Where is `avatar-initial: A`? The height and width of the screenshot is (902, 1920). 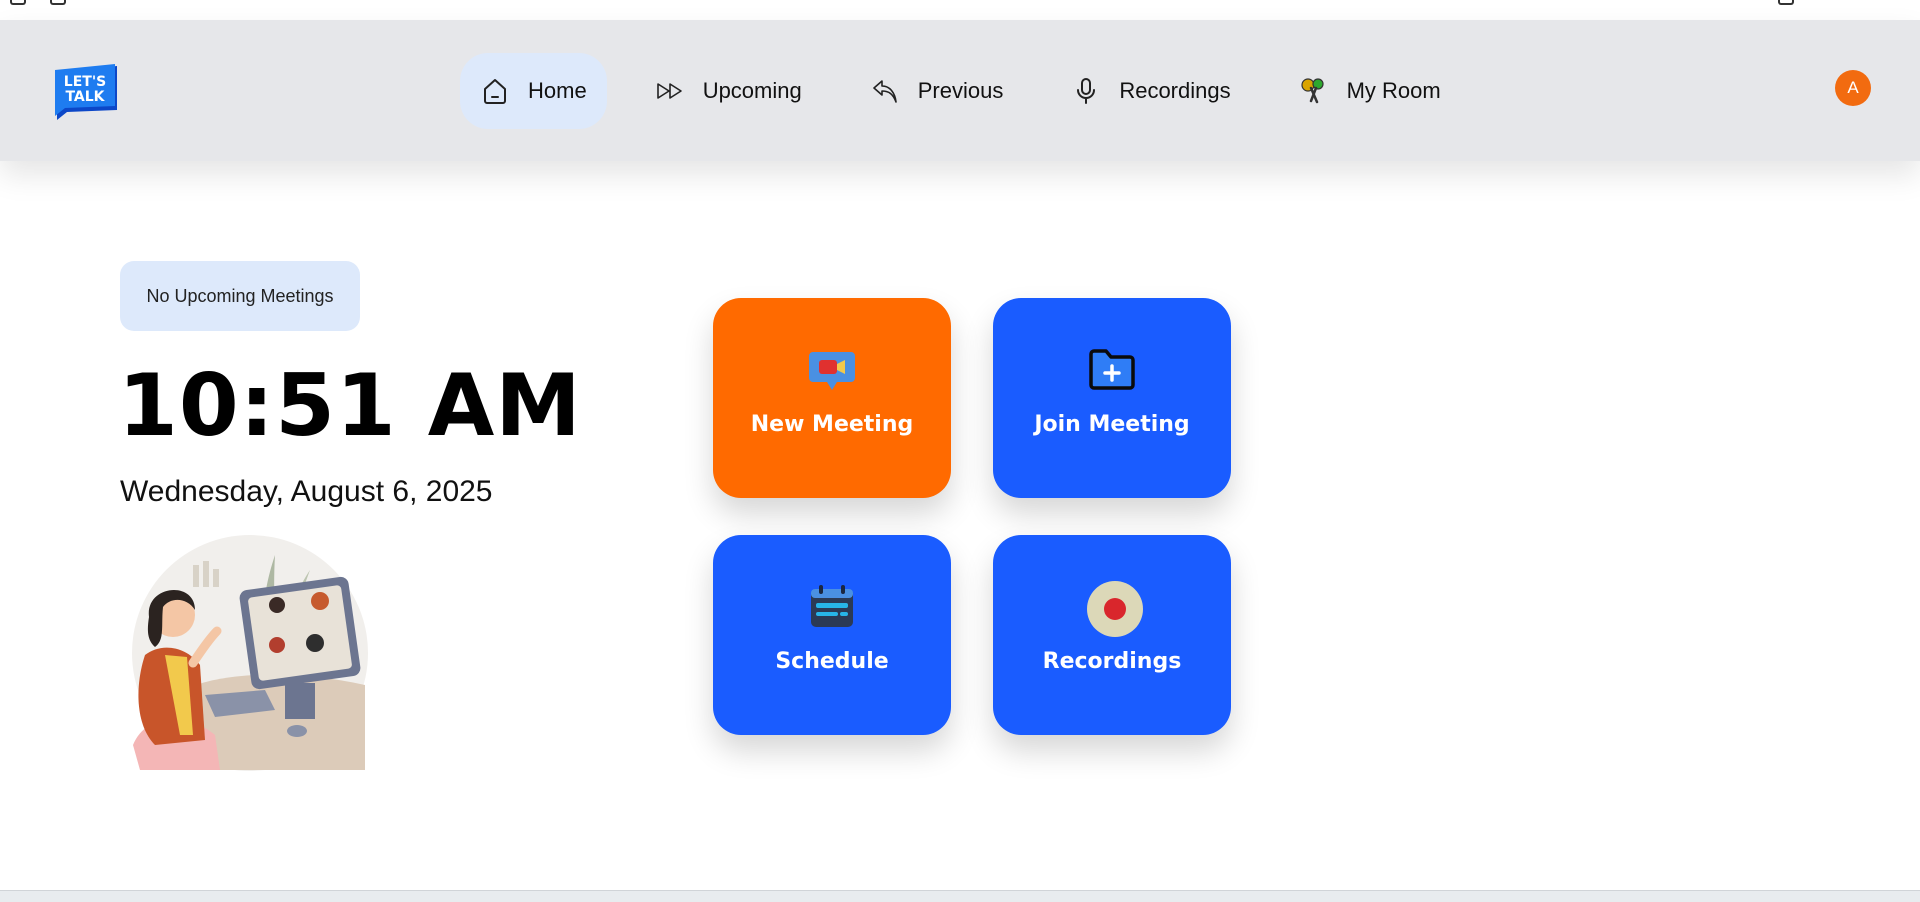 avatar-initial: A is located at coordinates (1853, 87).